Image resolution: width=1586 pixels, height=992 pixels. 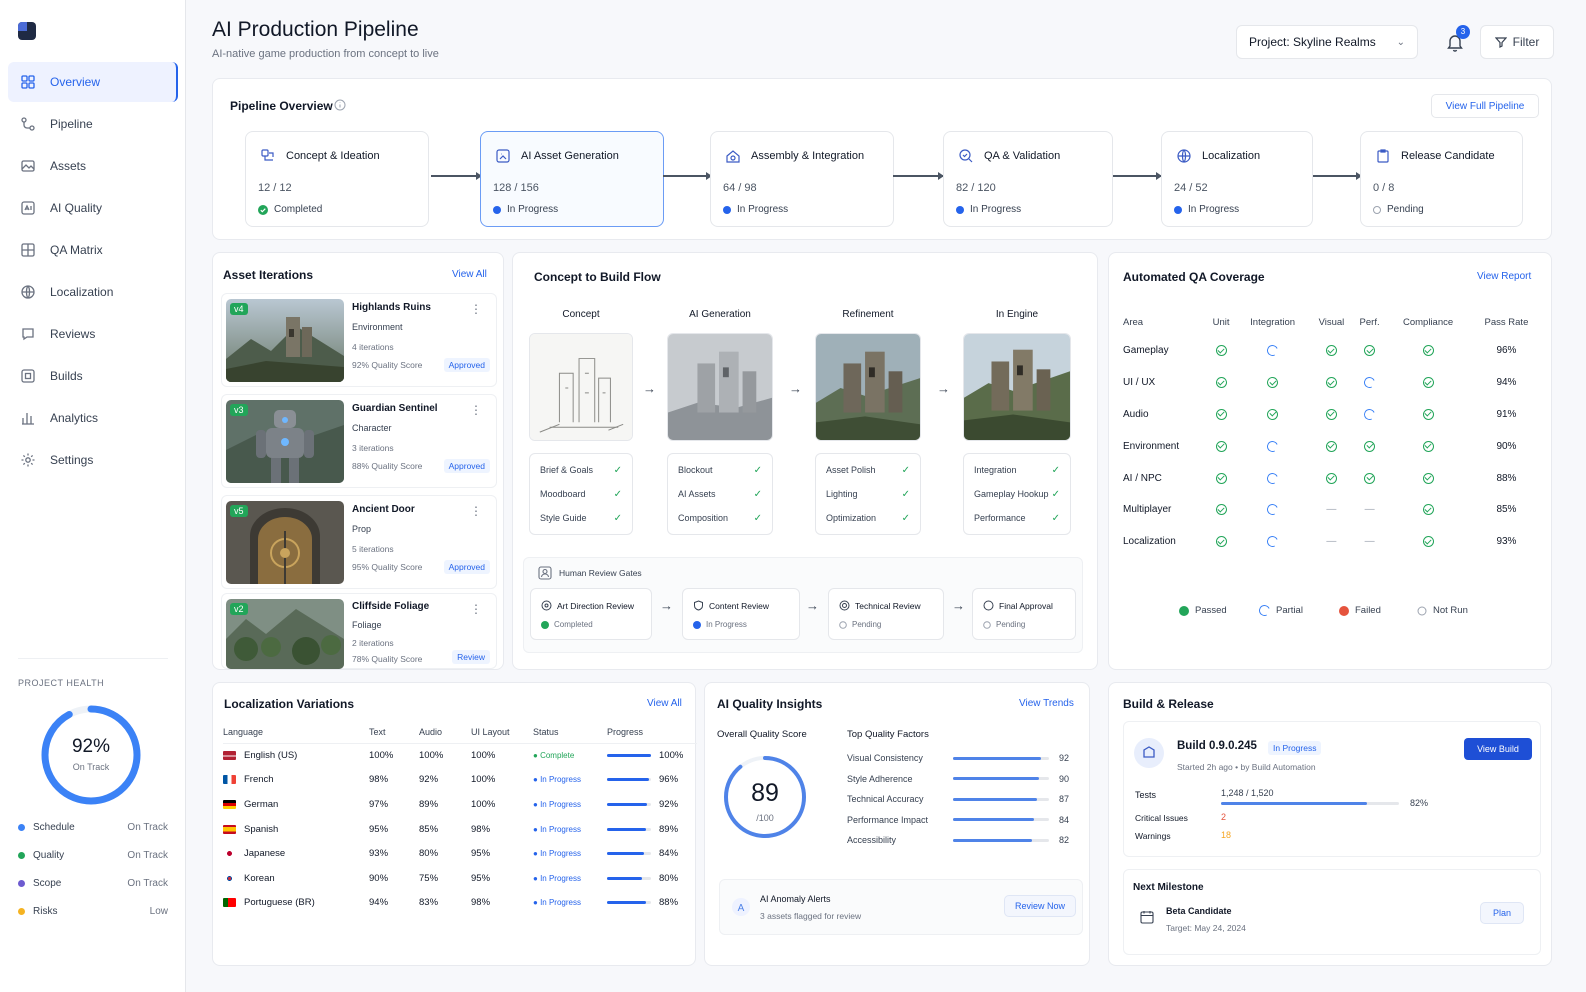 What do you see at coordinates (93, 418) in the screenshot?
I see `sidebar-item-analytics: Analytics` at bounding box center [93, 418].